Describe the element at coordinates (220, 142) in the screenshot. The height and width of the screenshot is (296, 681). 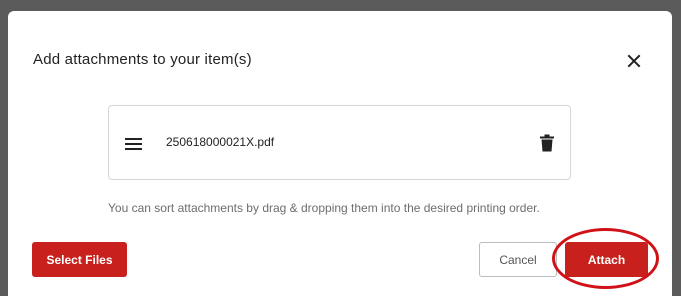
I see `attachment-file-name: 250618000021X.pdf` at that location.